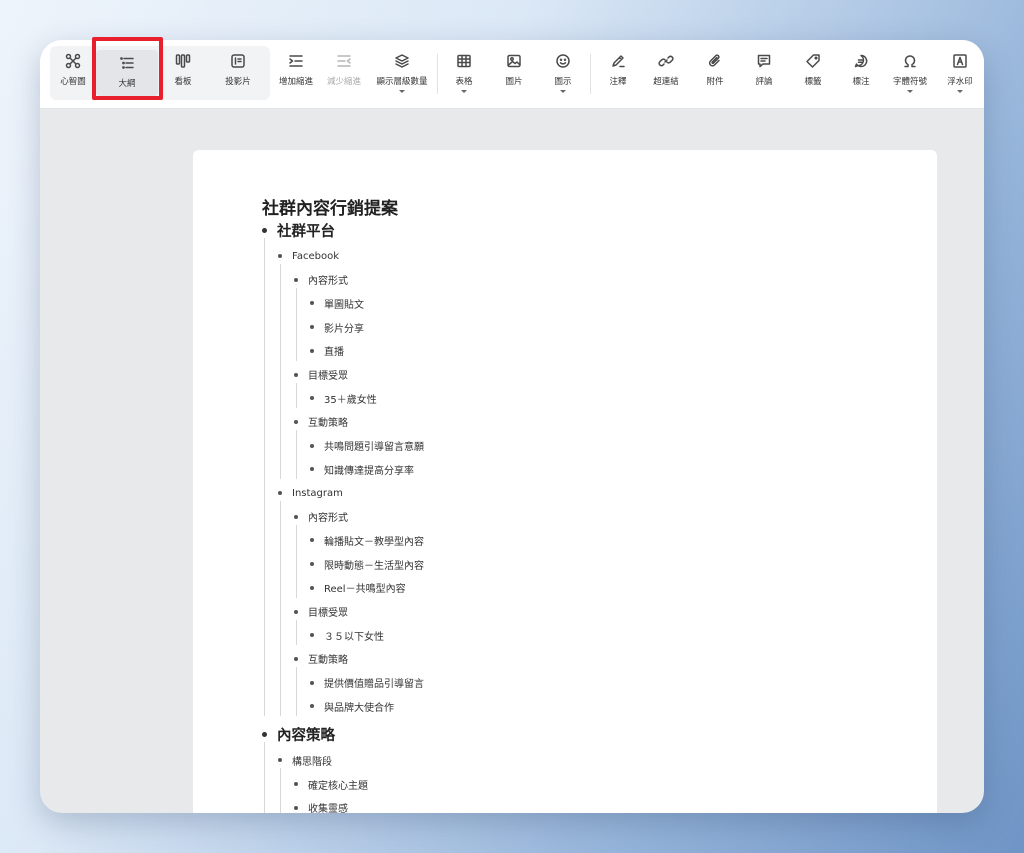  What do you see at coordinates (563, 75) in the screenshot?
I see `icon-dropdown: 圖示` at bounding box center [563, 75].